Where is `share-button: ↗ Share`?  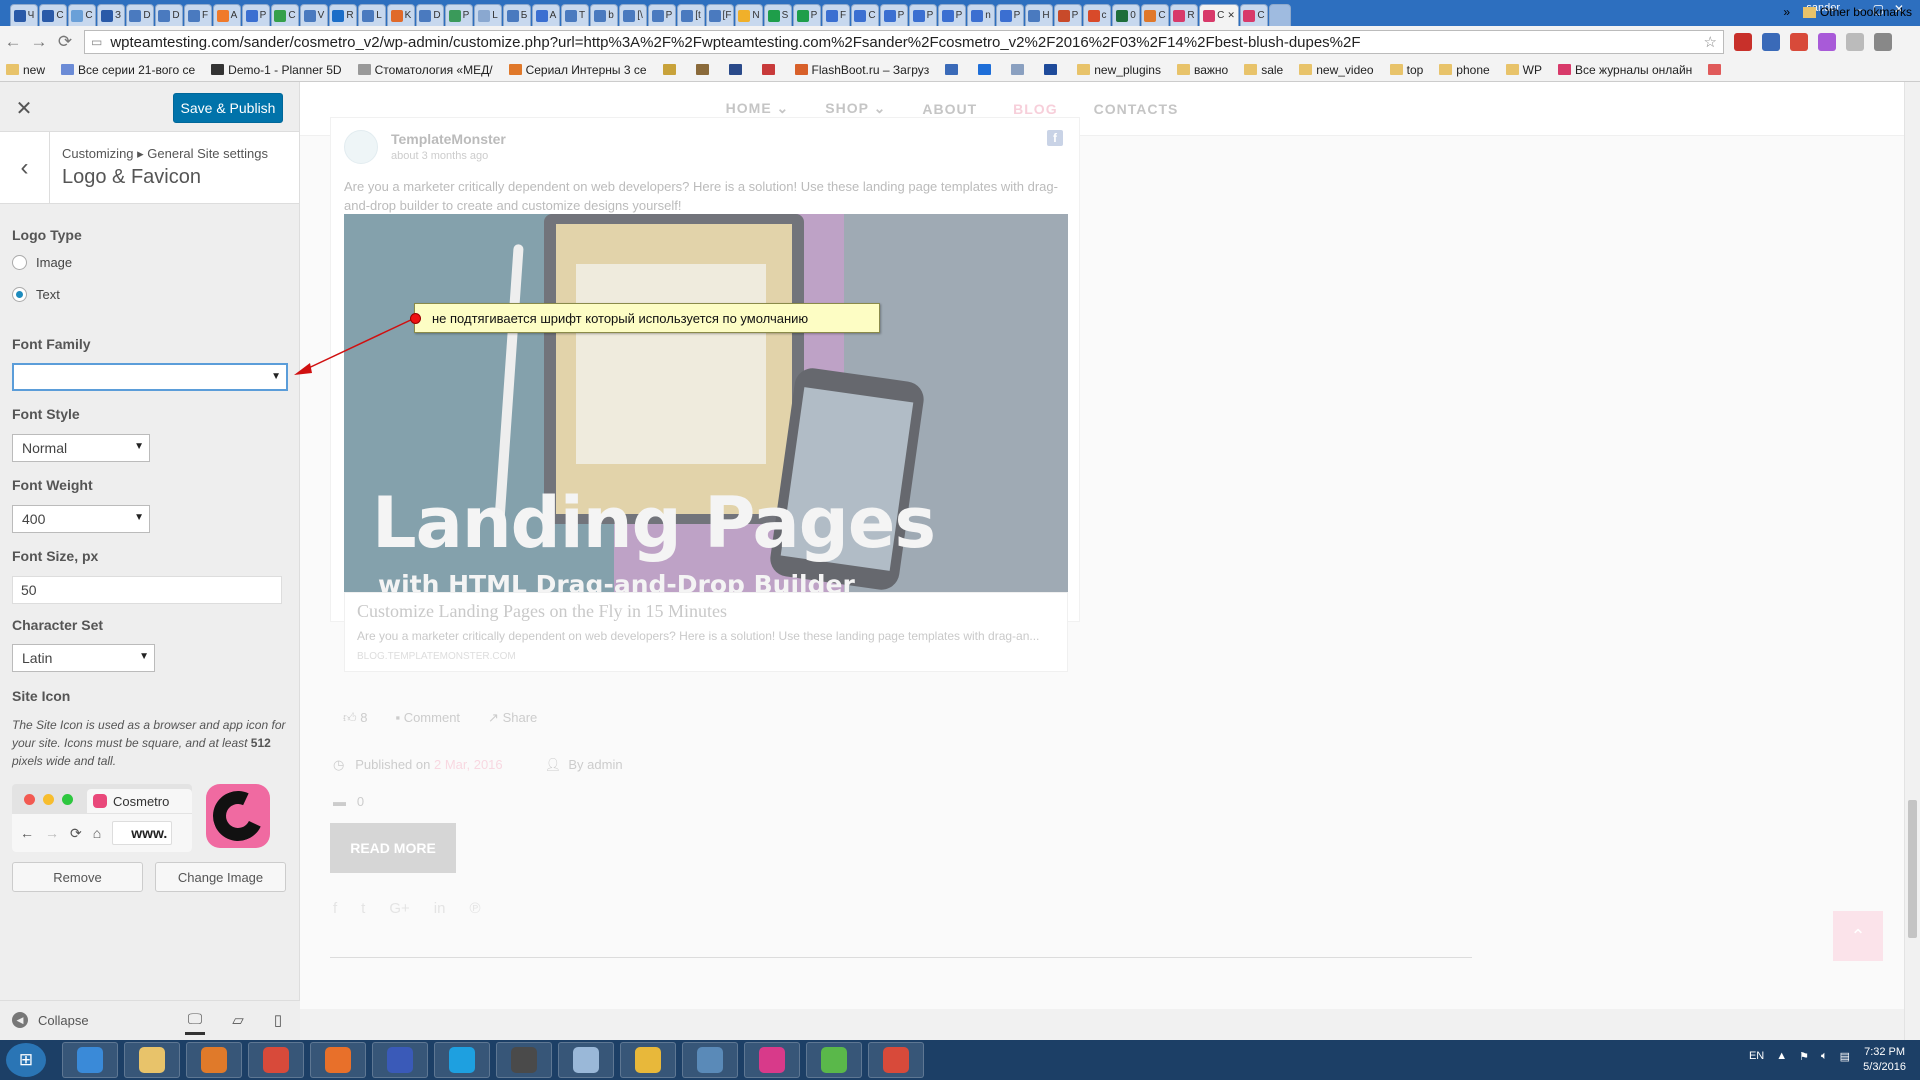
share-button: ↗ Share is located at coordinates (512, 718).